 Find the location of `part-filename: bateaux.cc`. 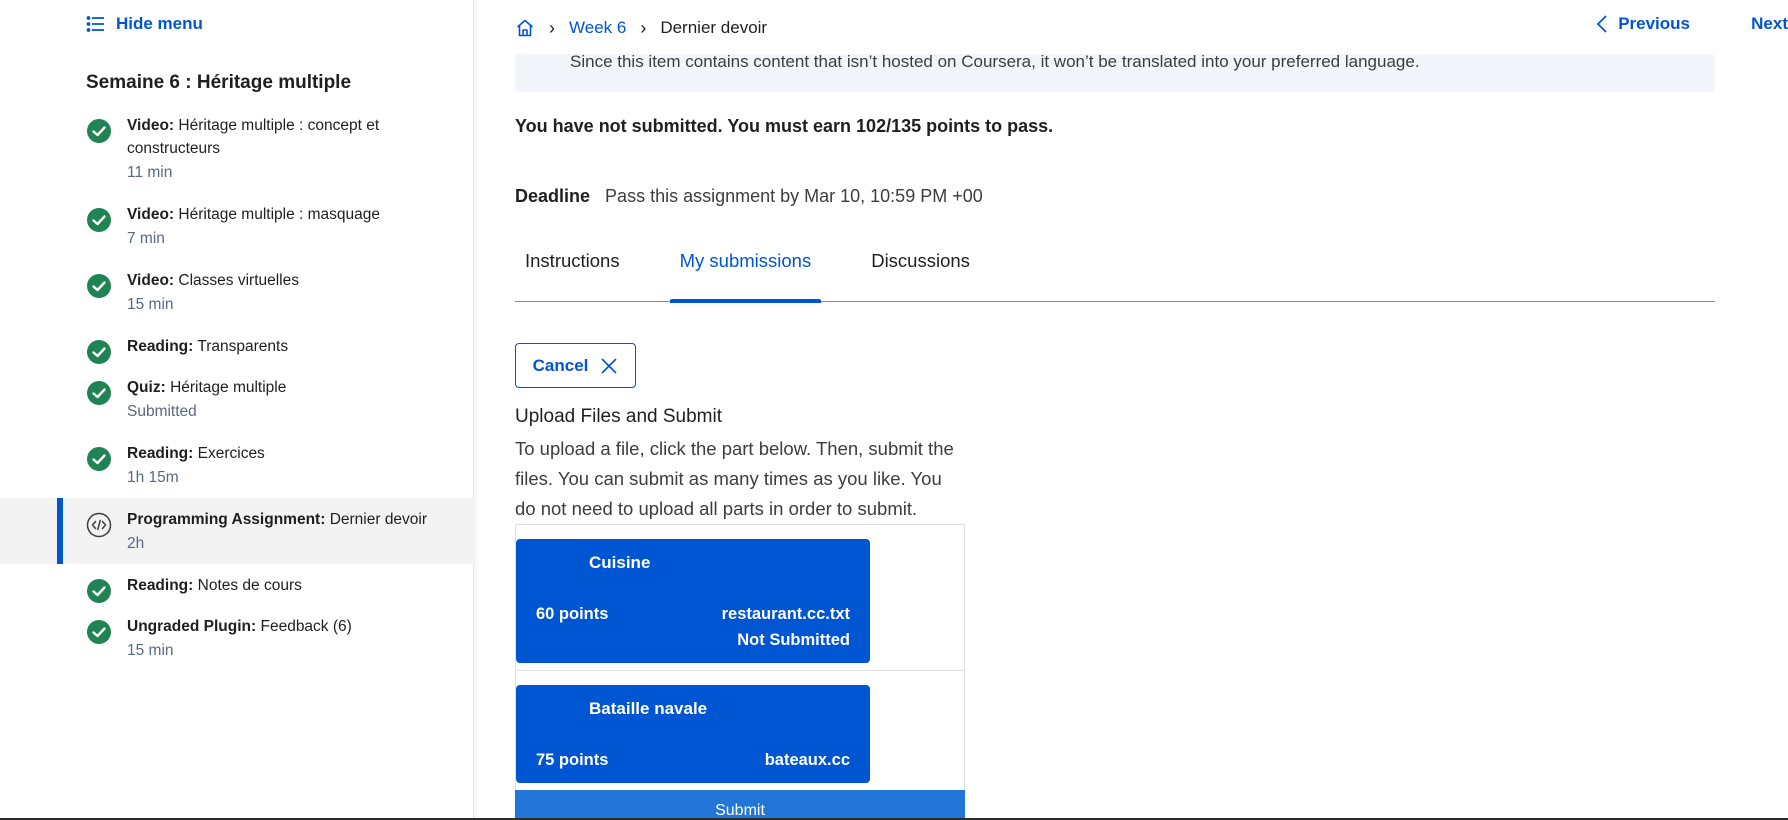

part-filename: bateaux.cc is located at coordinates (807, 760).